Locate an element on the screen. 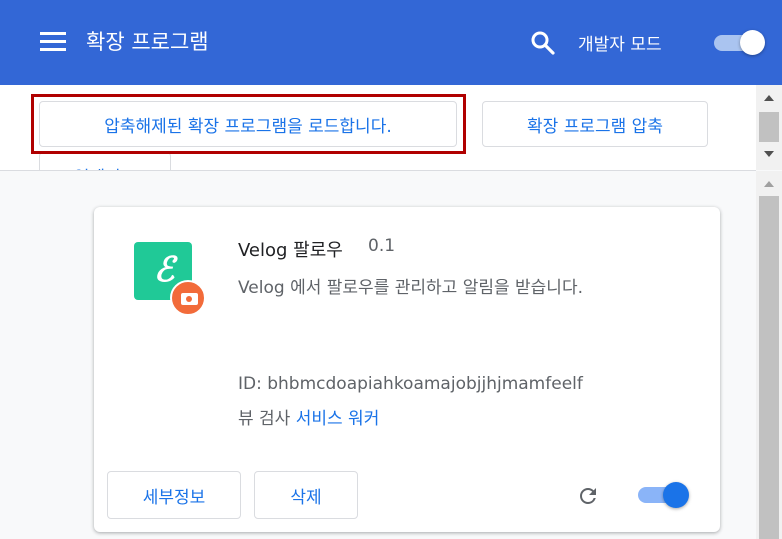 The width and height of the screenshot is (782, 539). highlight-box is located at coordinates (248, 124).